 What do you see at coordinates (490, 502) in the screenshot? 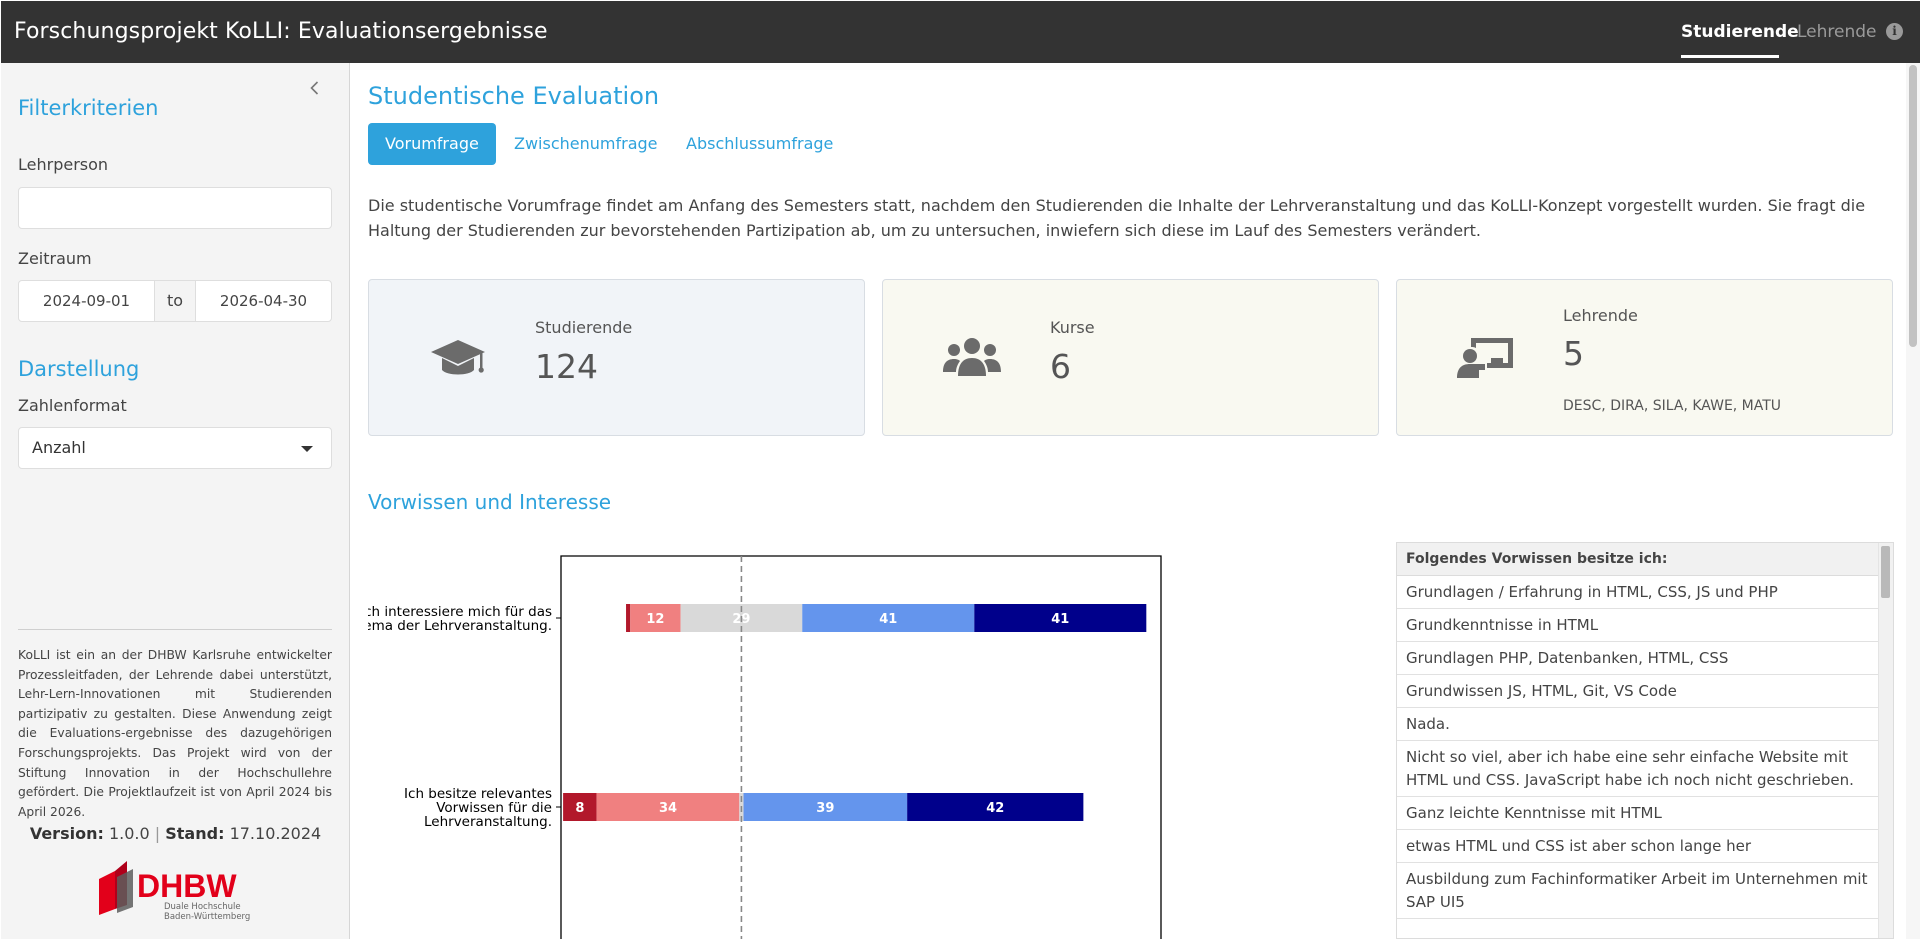
I see `section-title: Vorwissen und Interesse` at bounding box center [490, 502].